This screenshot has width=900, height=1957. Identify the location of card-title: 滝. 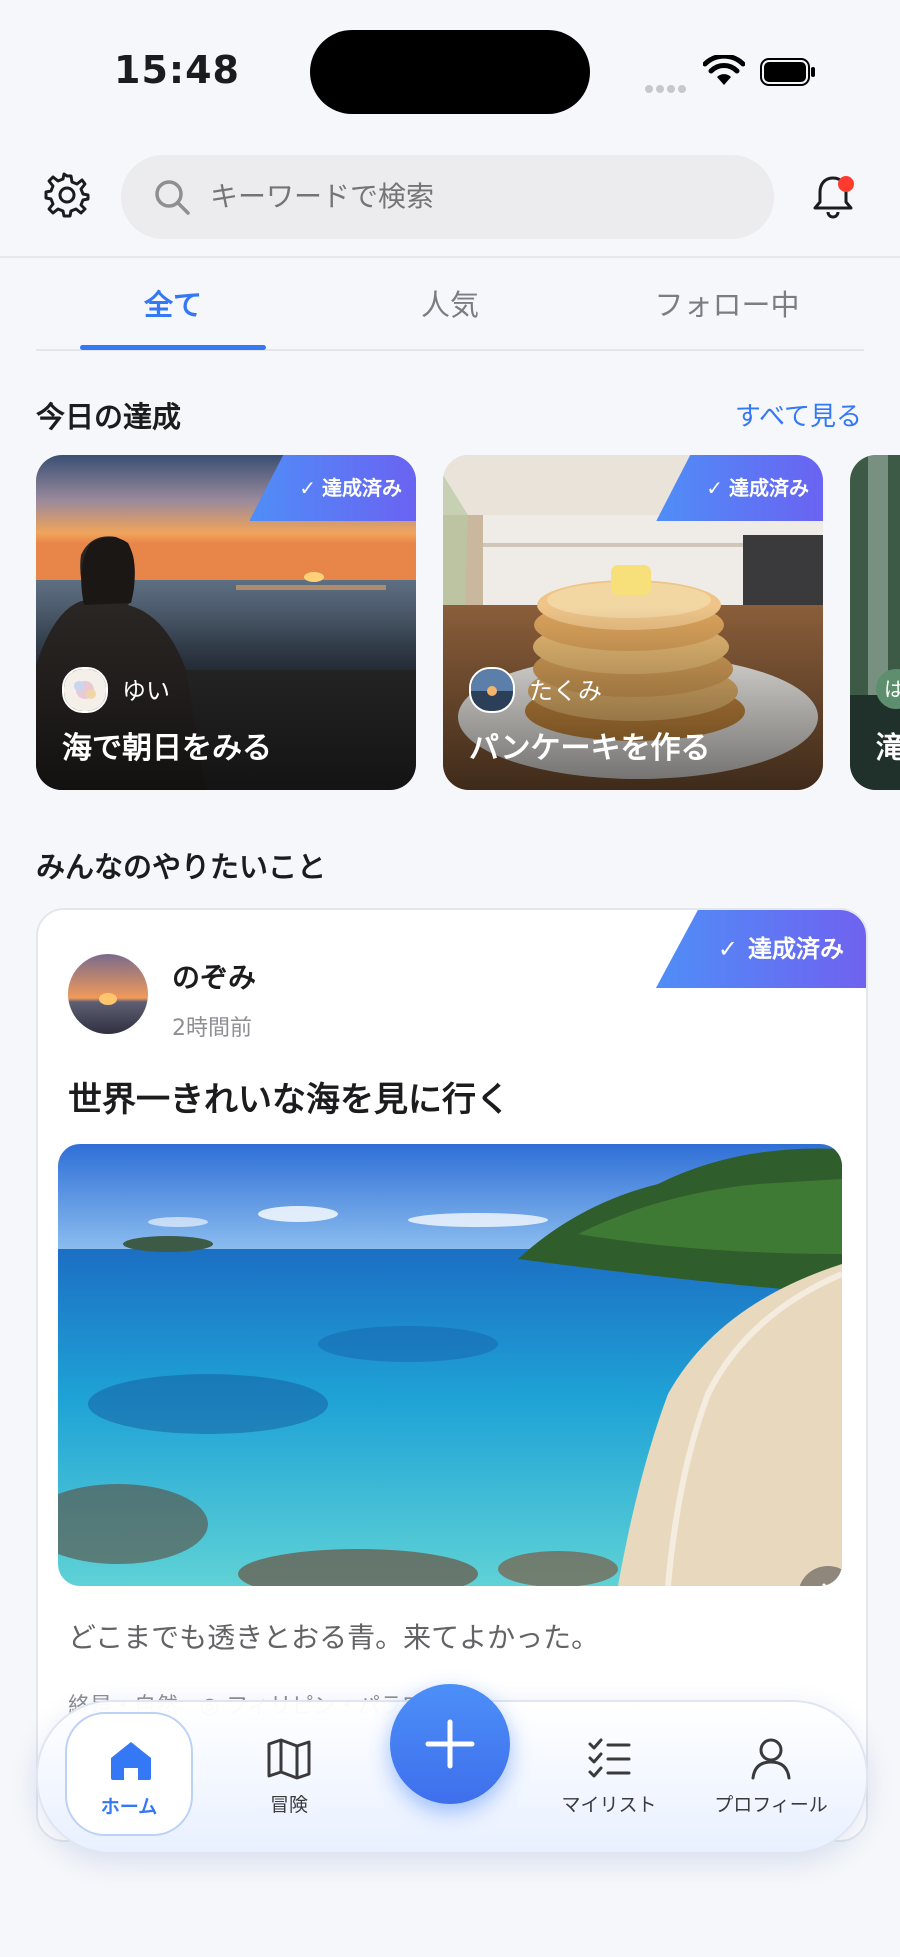
(888, 748).